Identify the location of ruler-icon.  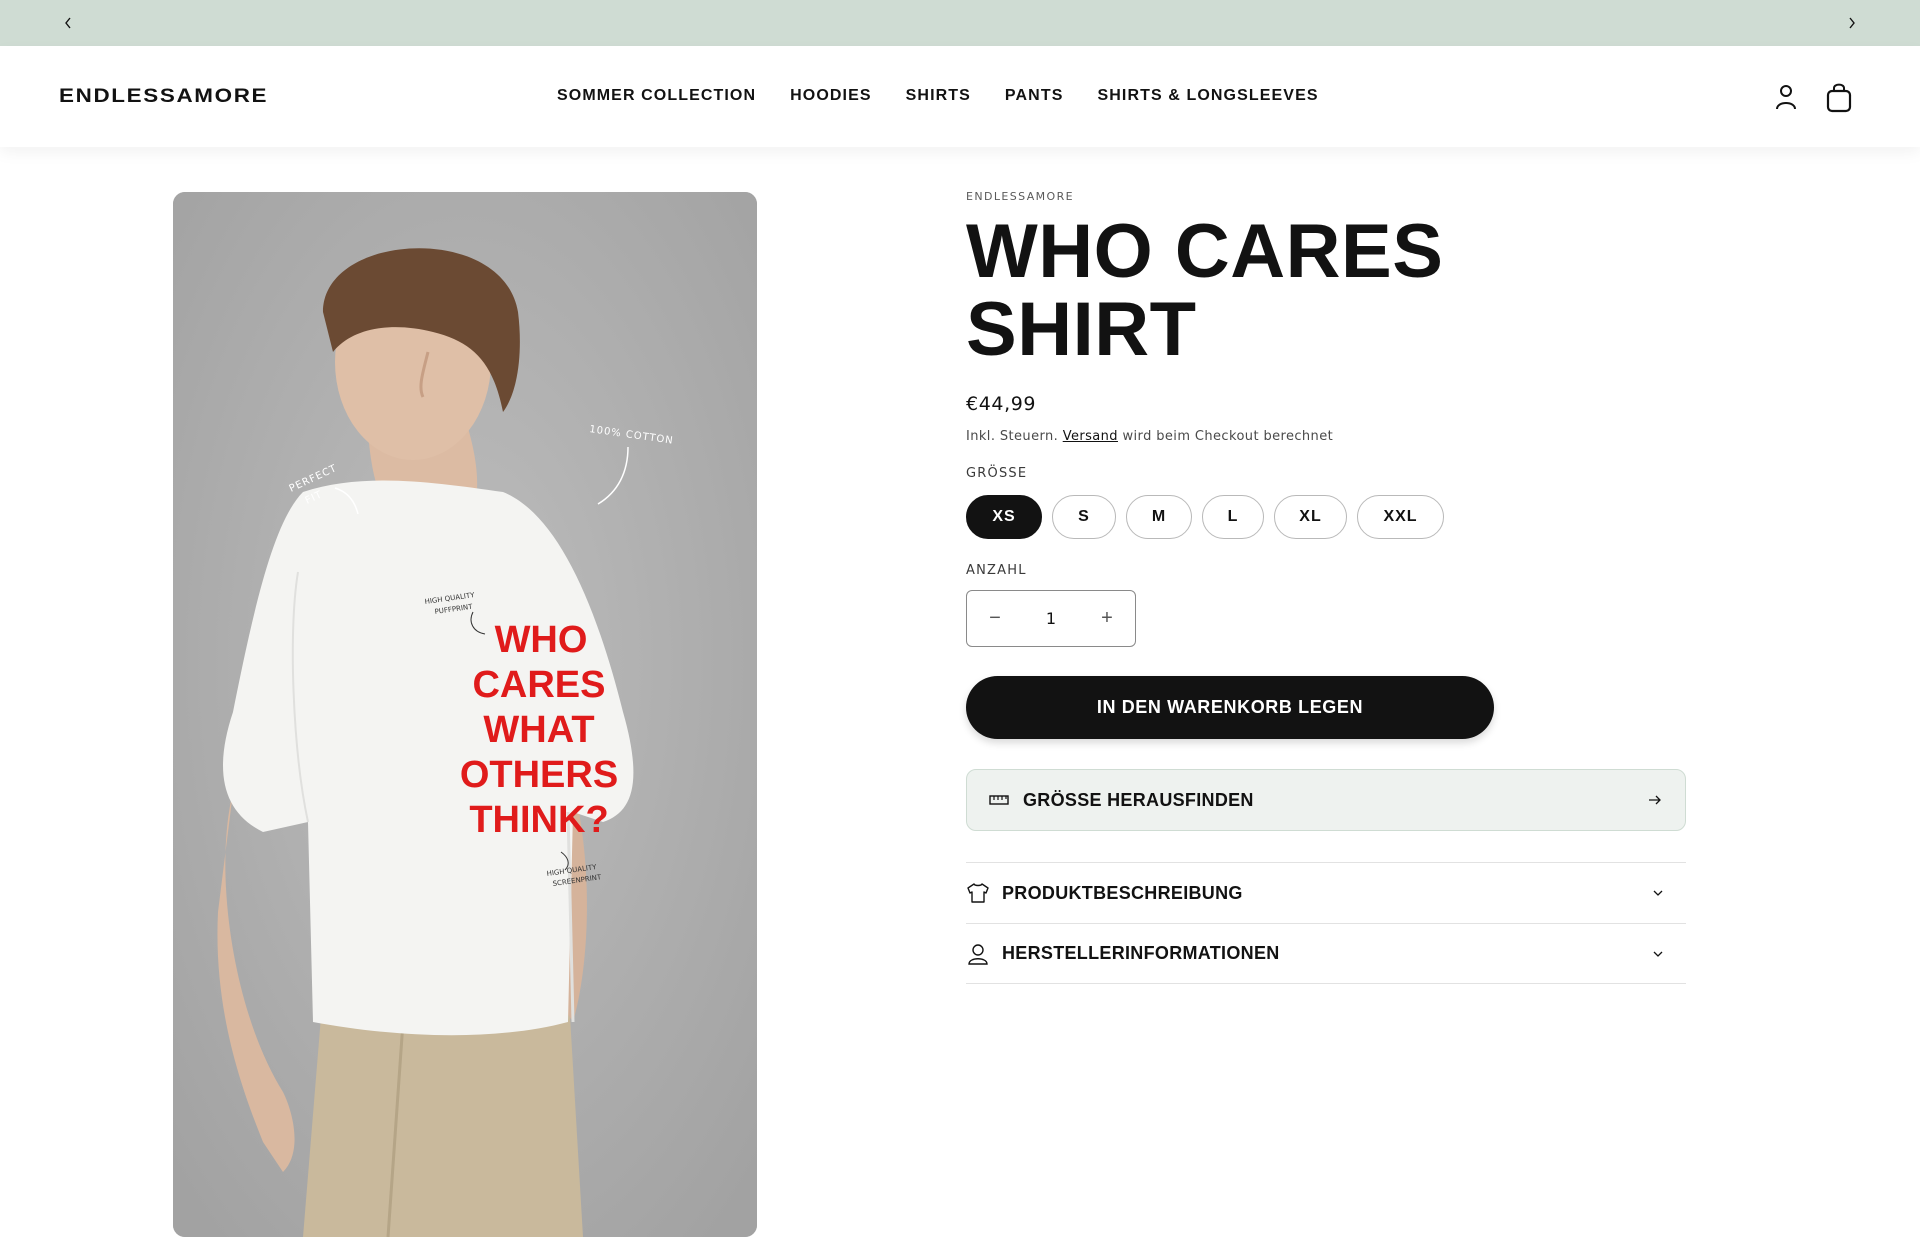
(1000, 800).